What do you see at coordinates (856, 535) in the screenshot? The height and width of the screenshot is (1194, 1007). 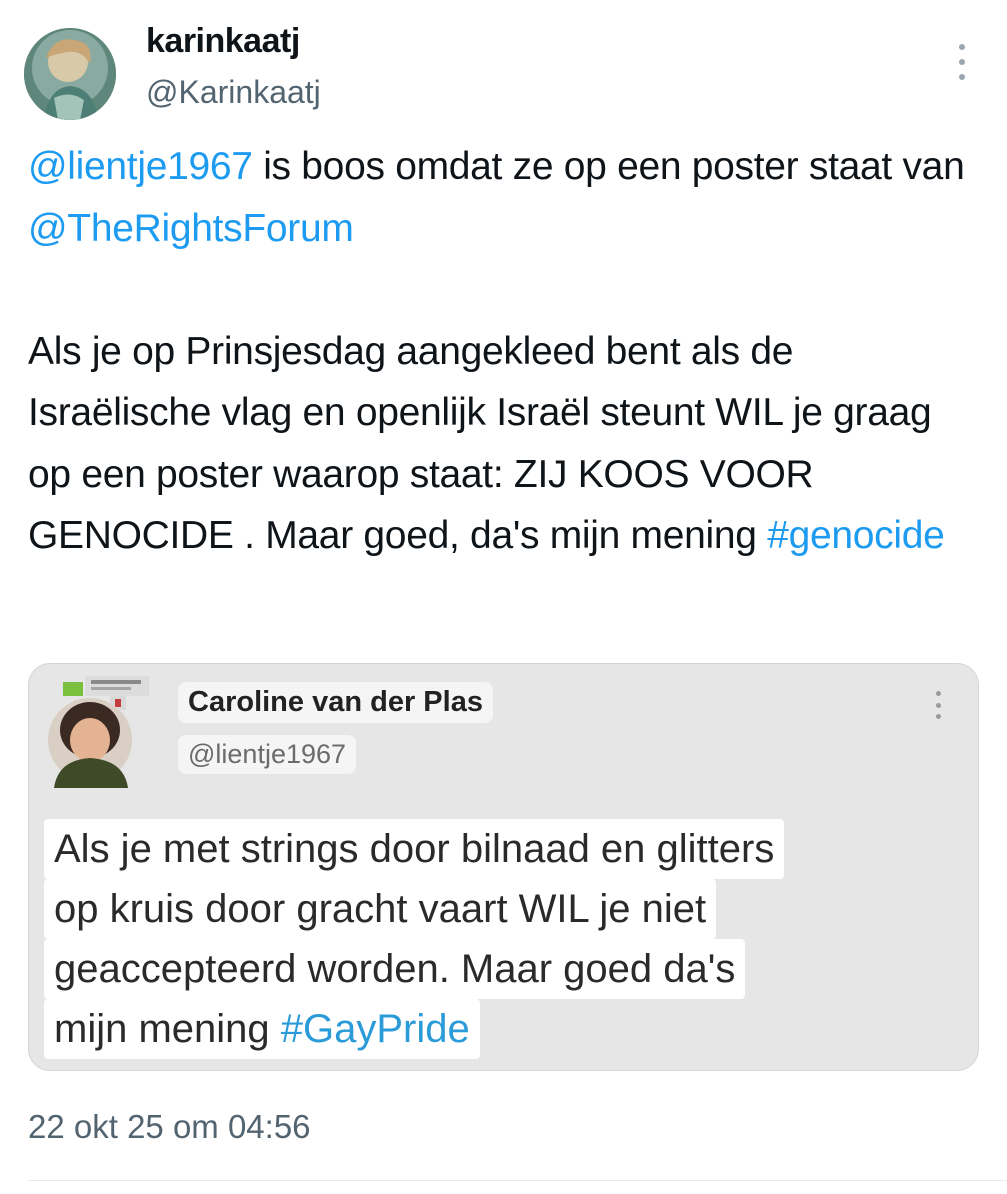 I see `hashtag-link: #genocide` at bounding box center [856, 535].